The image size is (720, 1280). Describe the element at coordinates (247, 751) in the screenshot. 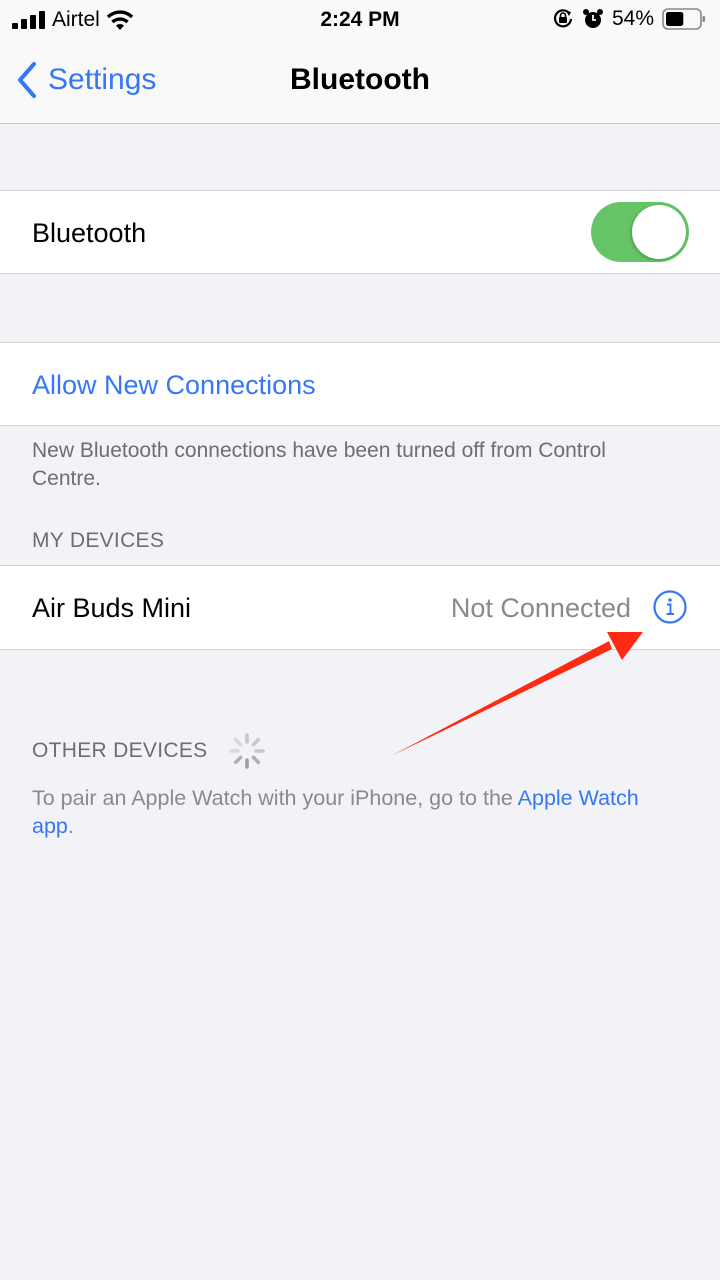

I see `loading-spinner-icon` at that location.